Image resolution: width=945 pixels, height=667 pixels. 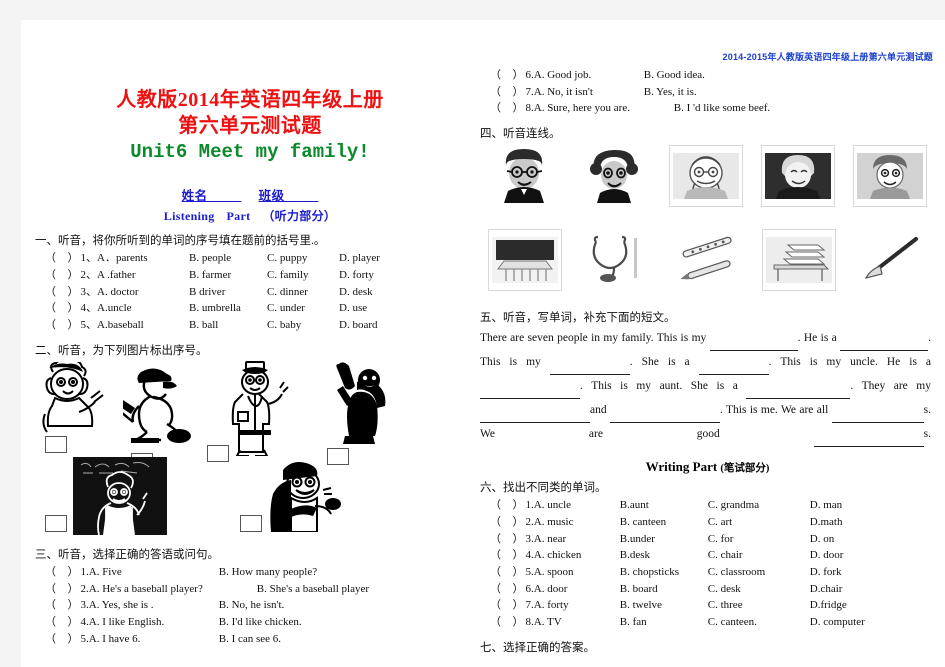 What do you see at coordinates (598, 410) in the screenshot?
I see `passage-text: and` at bounding box center [598, 410].